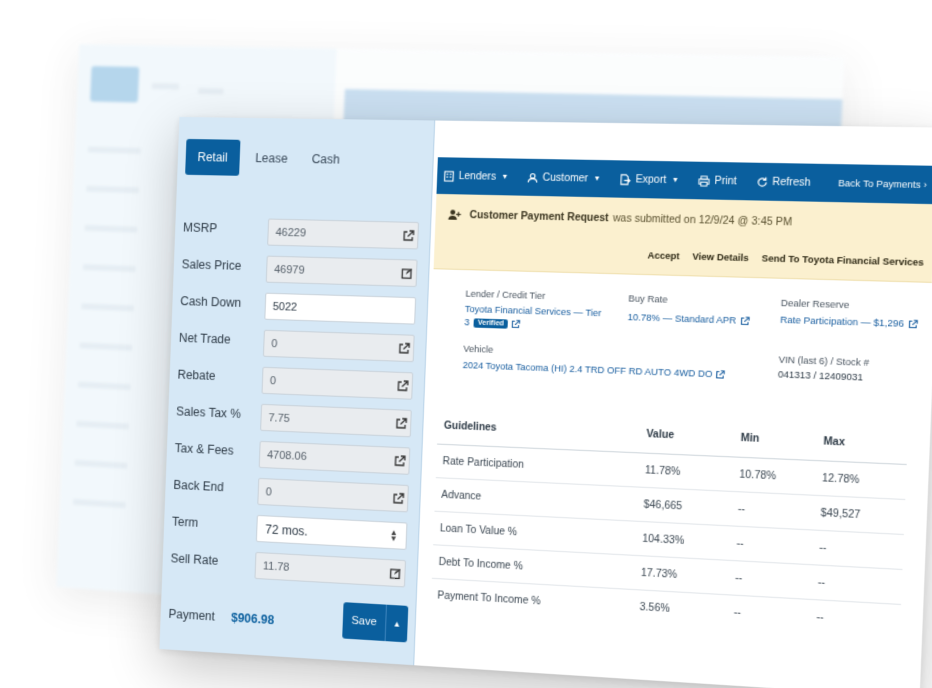 The image size is (932, 688). I want to click on refresh-icon, so click(762, 182).